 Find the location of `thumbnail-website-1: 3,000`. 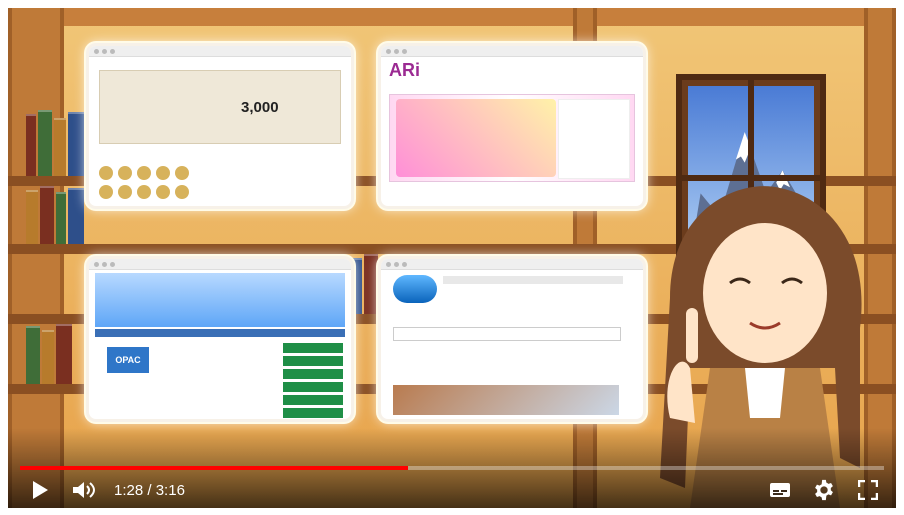

thumbnail-website-1: 3,000 is located at coordinates (220, 126).